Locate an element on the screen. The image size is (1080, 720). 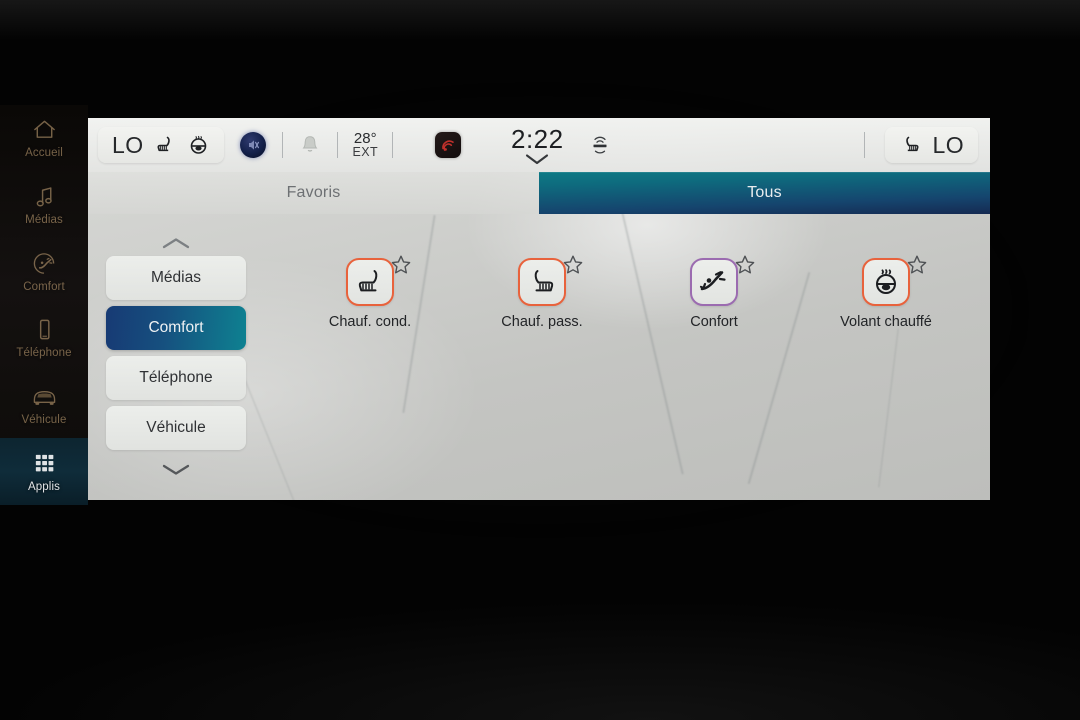
tab-favoris-label: Favoris is located at coordinates (313, 192).